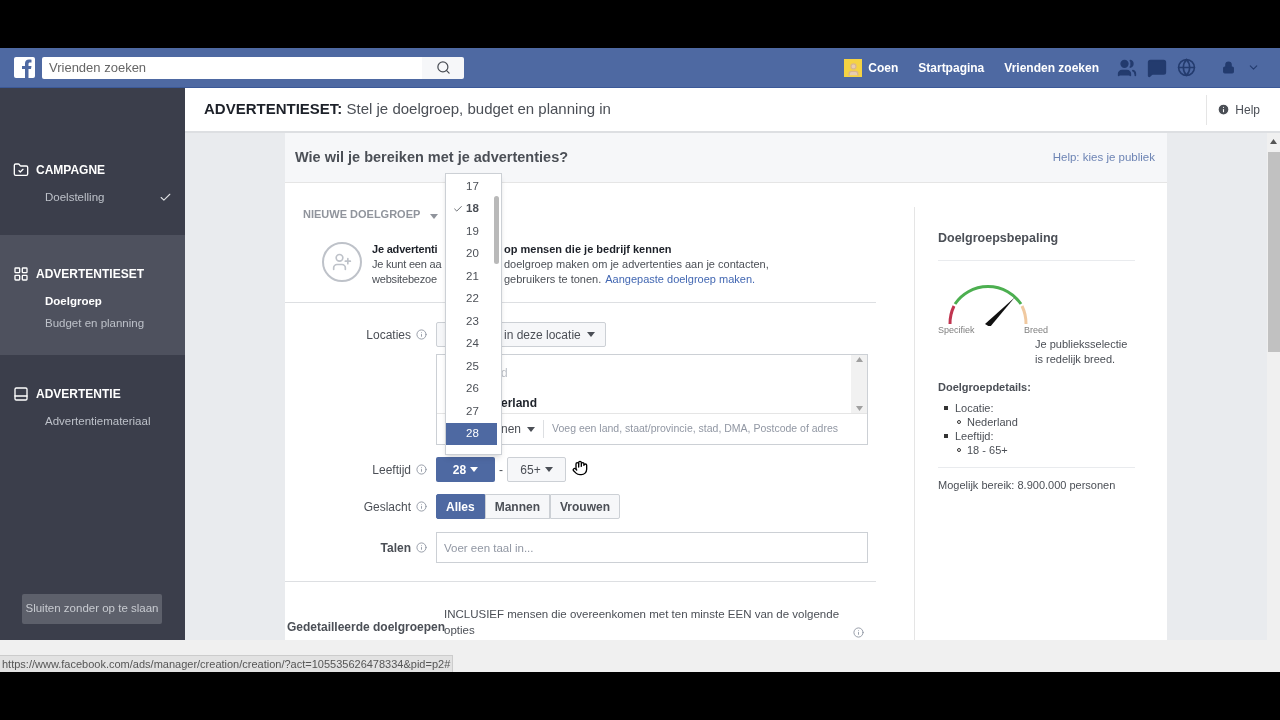 The width and height of the screenshot is (1280, 720). Describe the element at coordinates (1035, 330) in the screenshot. I see `gauge-high-label: Breed` at that location.